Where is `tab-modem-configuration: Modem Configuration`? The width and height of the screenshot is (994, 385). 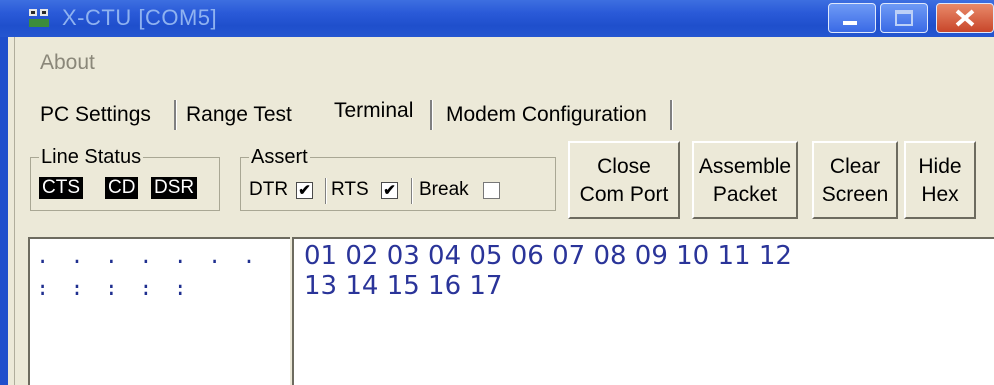 tab-modem-configuration: Modem Configuration is located at coordinates (546, 115).